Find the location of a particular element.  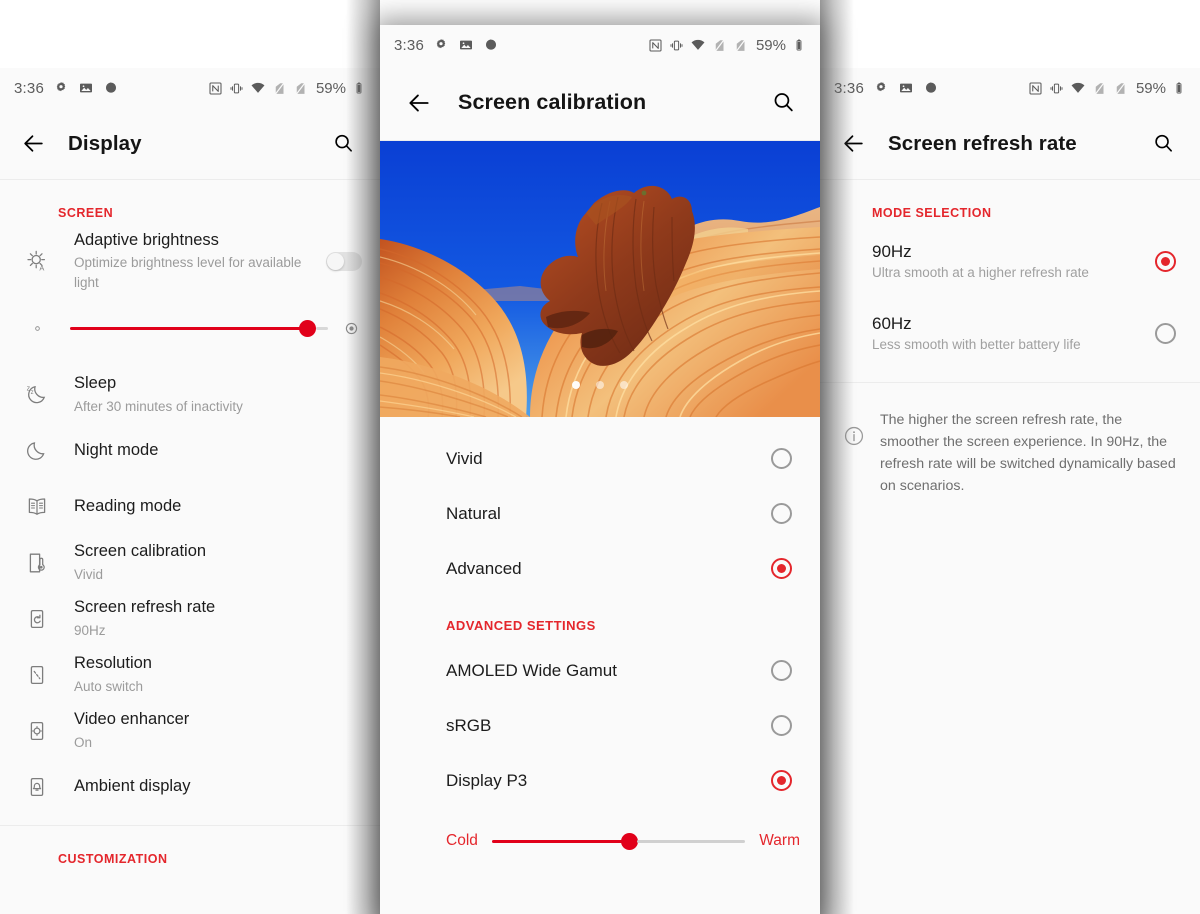

page-title: Screen calibration is located at coordinates (552, 102).